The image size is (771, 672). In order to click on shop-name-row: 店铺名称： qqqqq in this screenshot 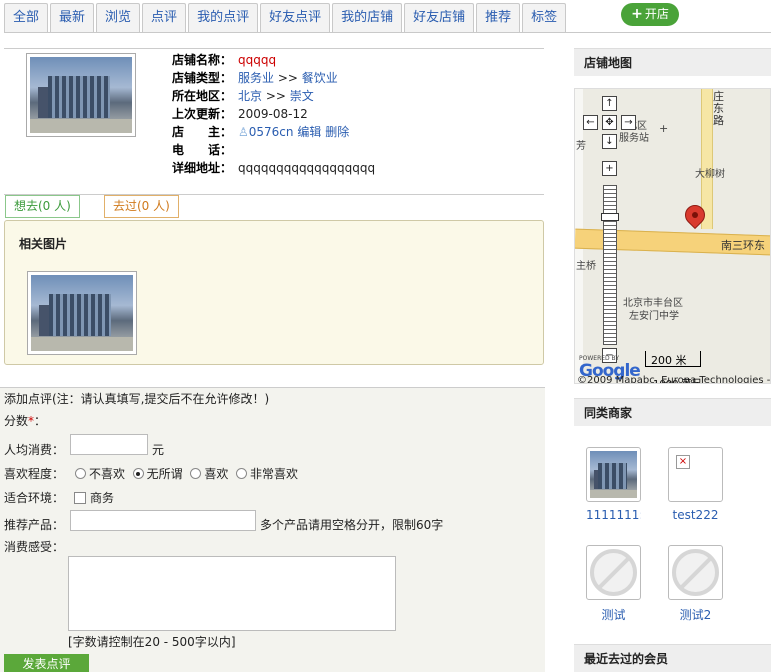, I will do `click(273, 60)`.